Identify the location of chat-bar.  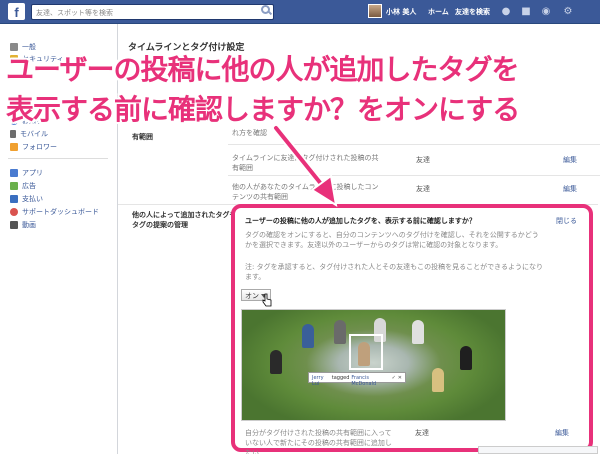
(538, 450).